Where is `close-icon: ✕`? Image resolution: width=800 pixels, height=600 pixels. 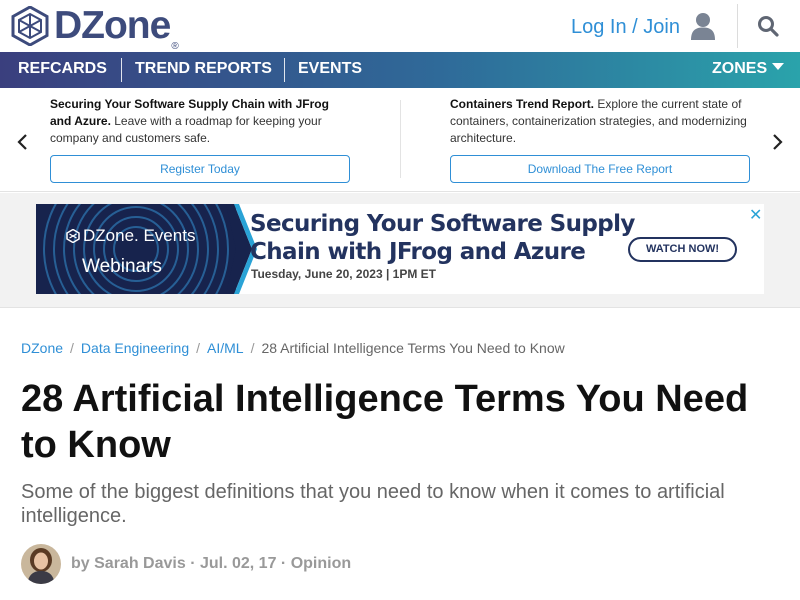 close-icon: ✕ is located at coordinates (755, 215).